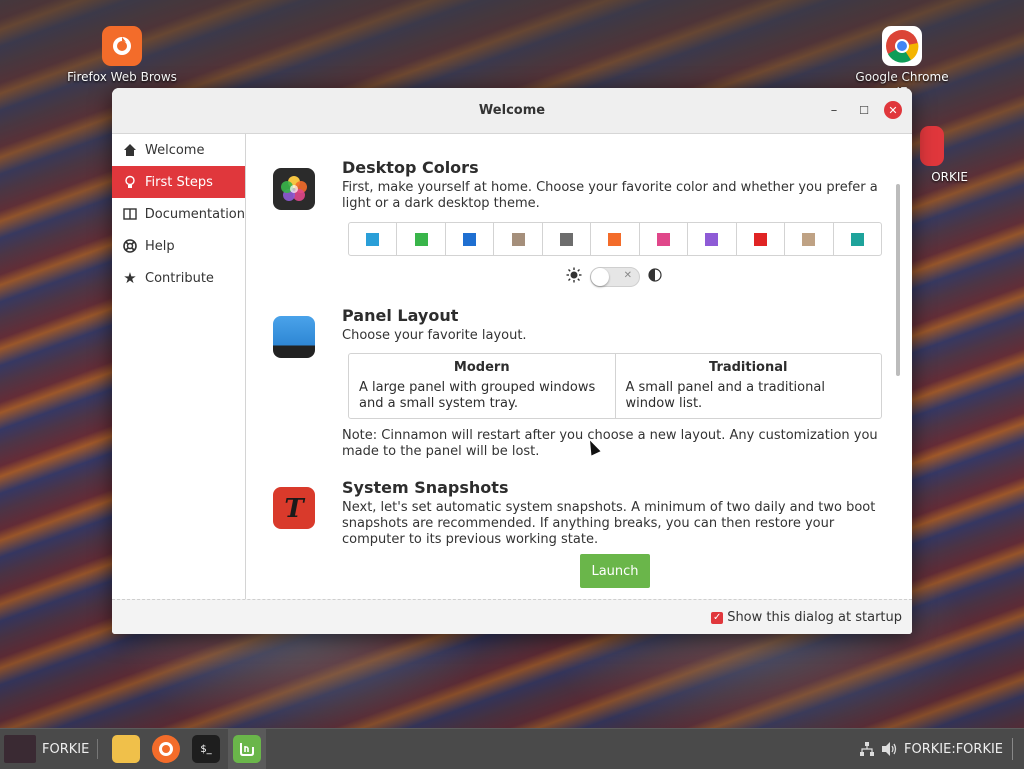  What do you see at coordinates (864, 110) in the screenshot?
I see `maximize-button: ☐` at bounding box center [864, 110].